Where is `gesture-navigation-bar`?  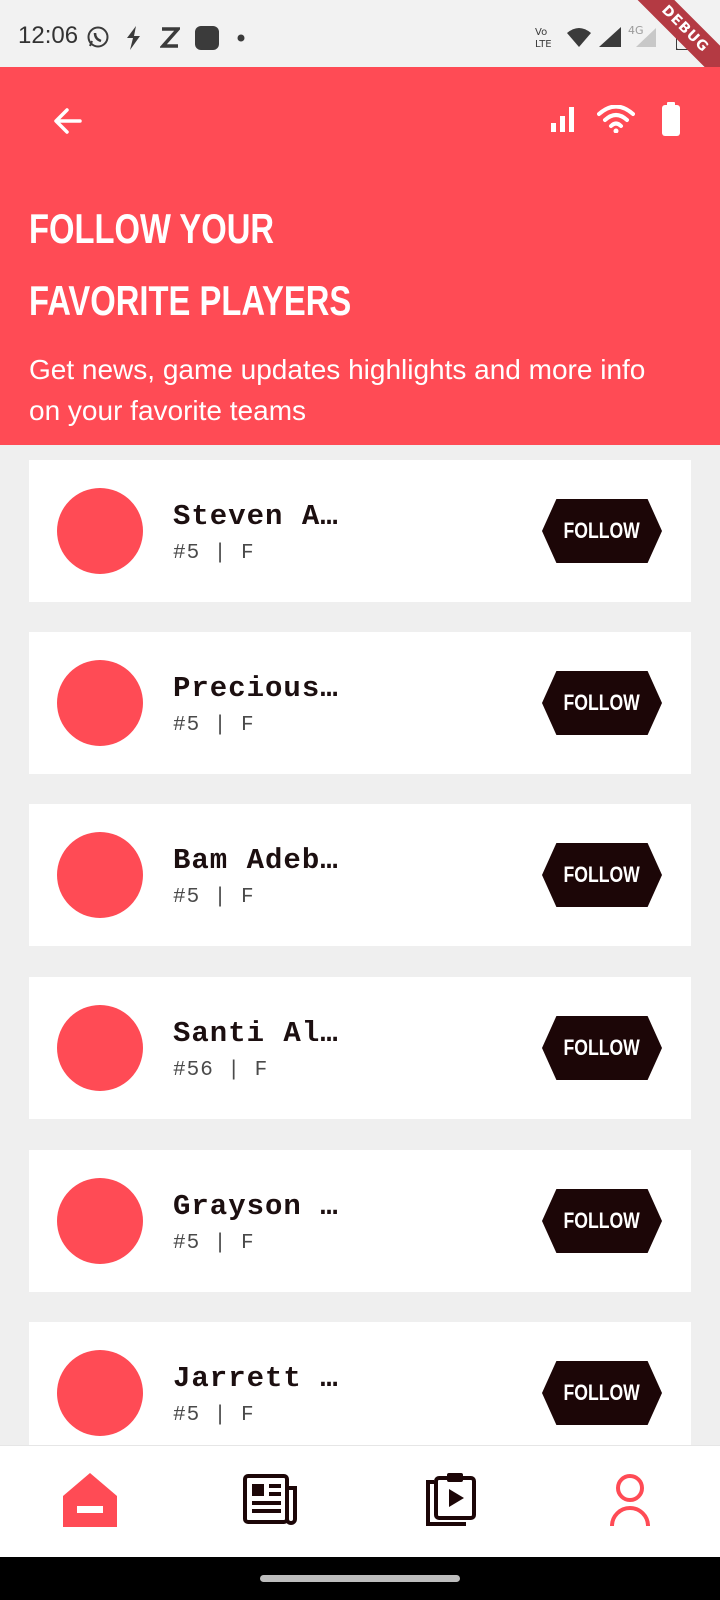
gesture-navigation-bar is located at coordinates (360, 1578).